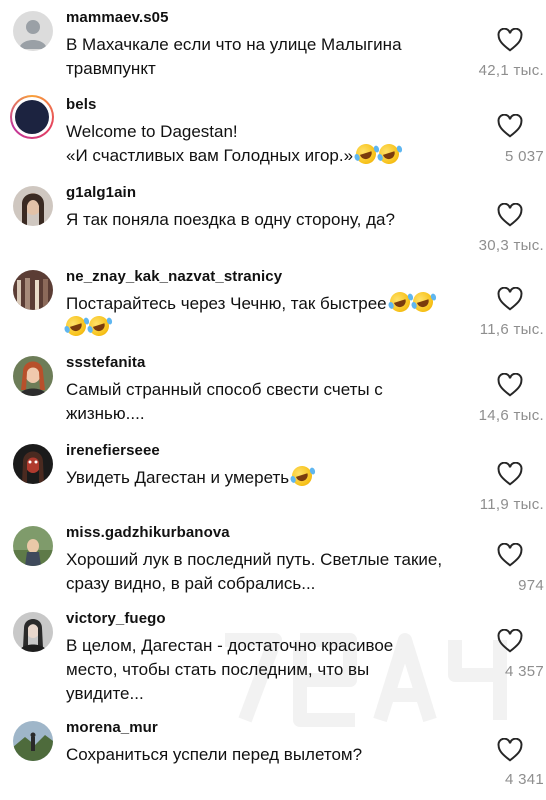 This screenshot has height=800, width=546. Describe the element at coordinates (117, 17) in the screenshot. I see `comment-username: mammaev.s05` at that location.